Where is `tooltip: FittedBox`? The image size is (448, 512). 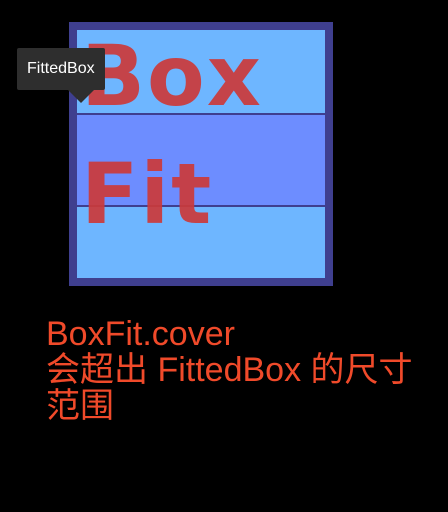
tooltip: FittedBox is located at coordinates (61, 69).